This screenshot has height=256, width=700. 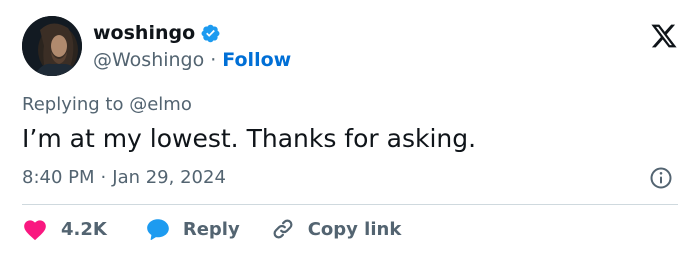 I want to click on reply-label: Reply, so click(x=211, y=229).